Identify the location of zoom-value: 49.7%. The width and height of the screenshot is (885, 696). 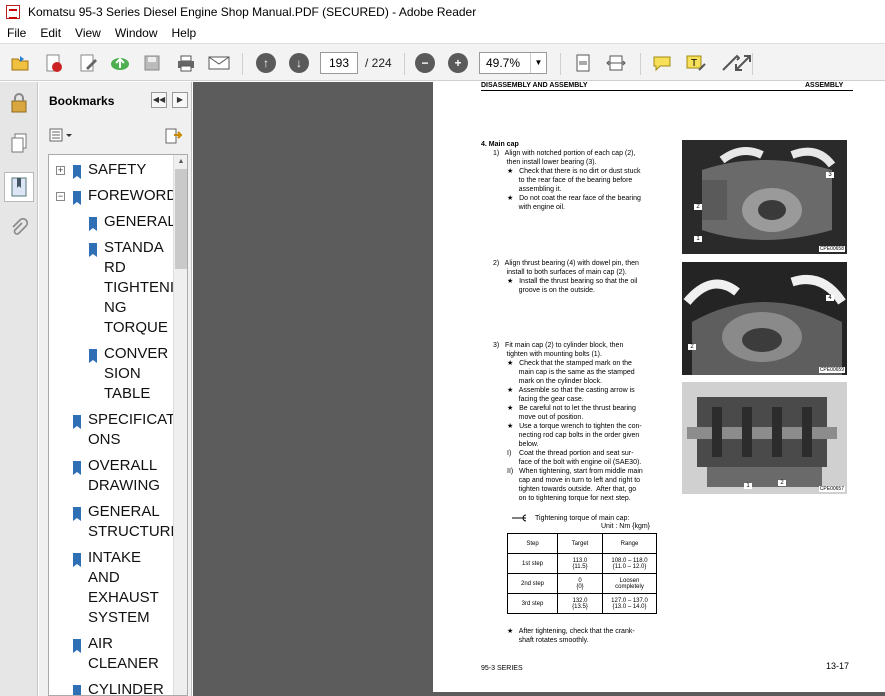
(503, 63).